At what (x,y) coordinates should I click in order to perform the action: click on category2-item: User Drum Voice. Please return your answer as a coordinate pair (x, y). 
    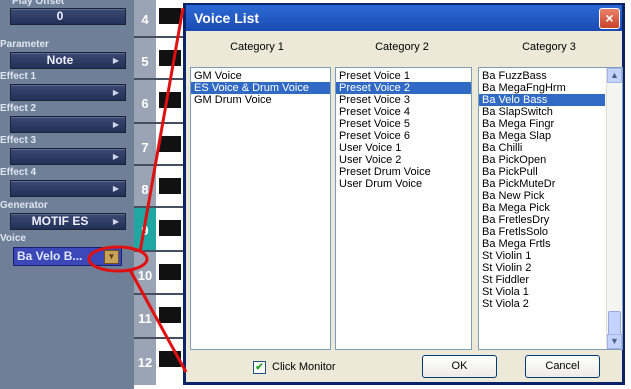
    Looking at the image, I should click on (403, 184).